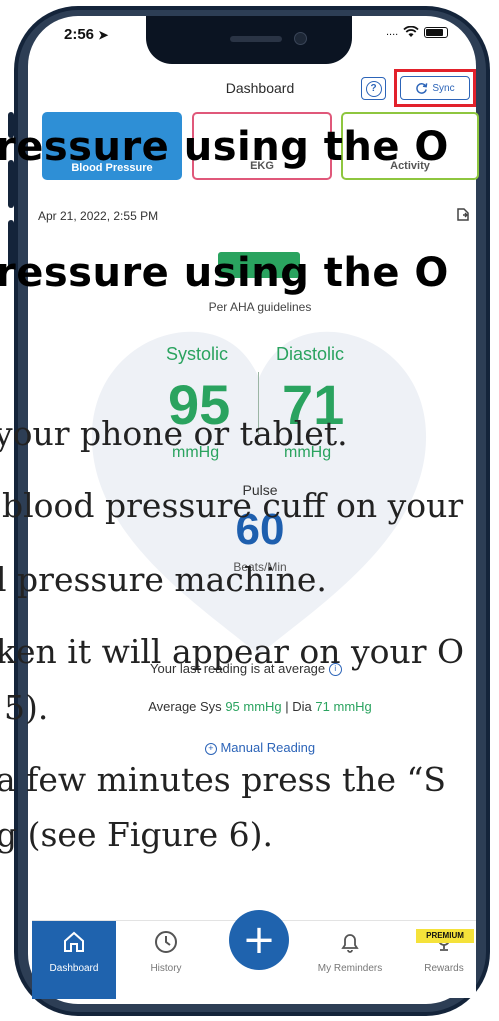 Image resolution: width=499 pixels, height=1021 pixels. I want to click on diastolic-label: Diastolic, so click(310, 354).